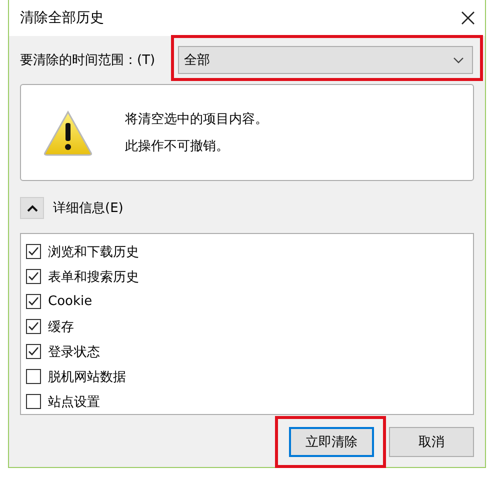  Describe the element at coordinates (87, 377) in the screenshot. I see `checkbox-label: 脱机网站数据` at that location.